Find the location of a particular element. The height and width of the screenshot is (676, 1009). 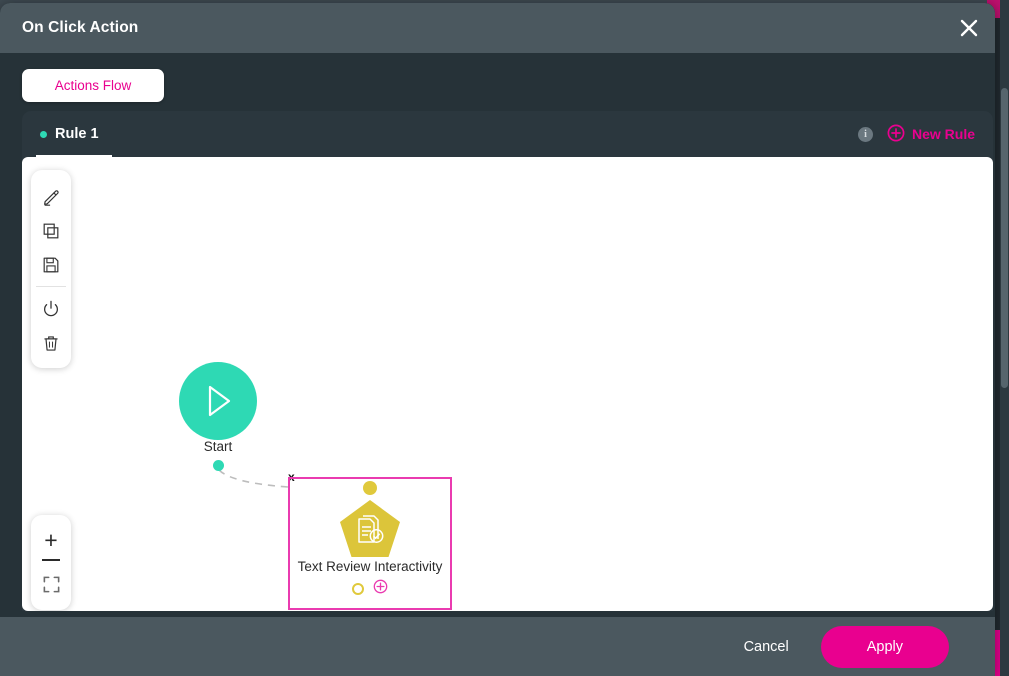

zoom-in-button: + is located at coordinates (51, 540).